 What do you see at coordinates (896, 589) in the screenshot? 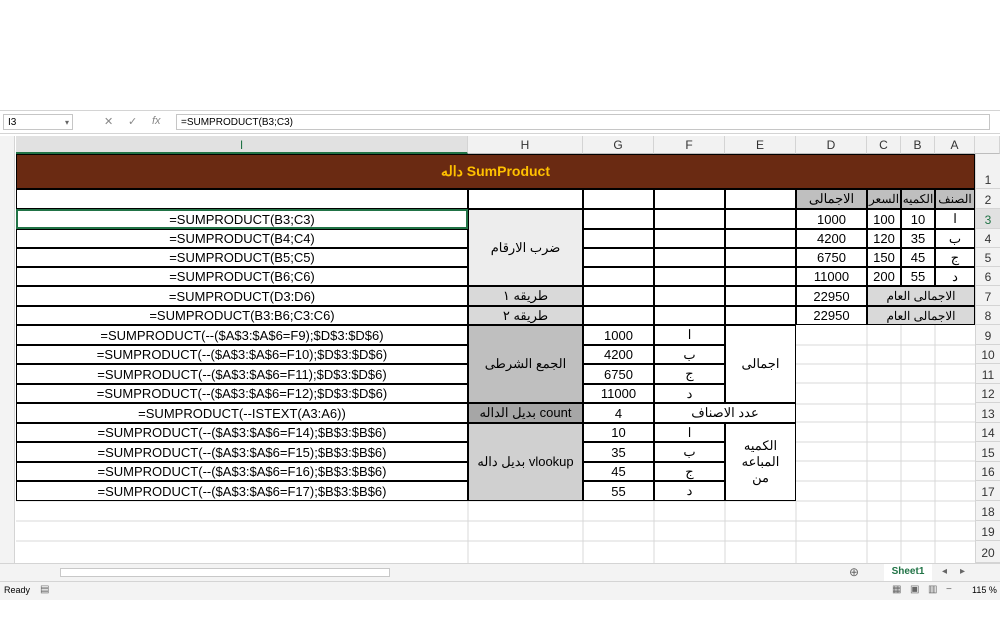
I see `normal-view-icon: ▦` at bounding box center [896, 589].